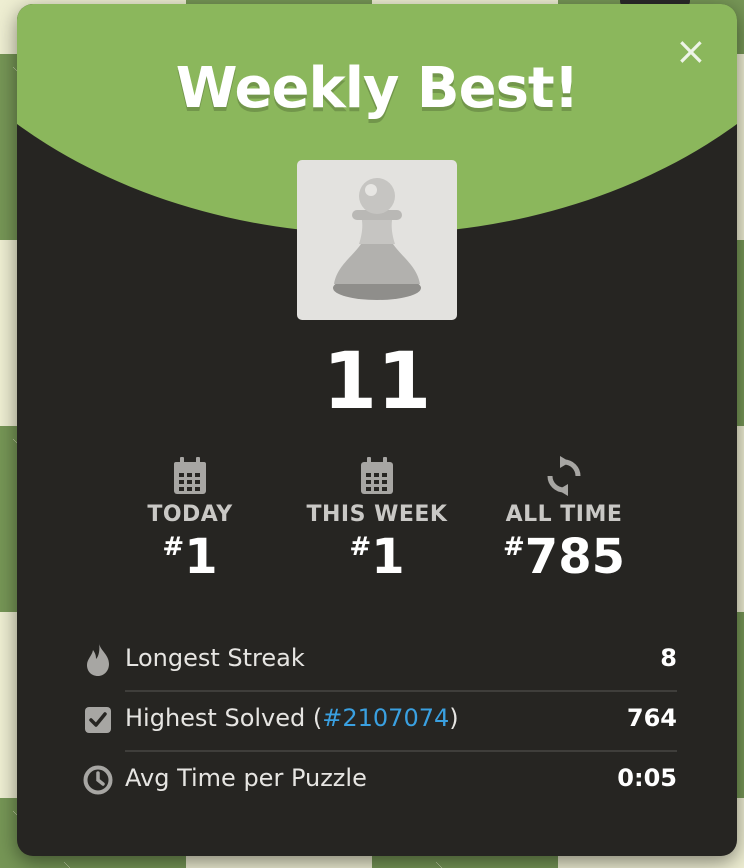 This screenshot has height=868, width=744. I want to click on stat-value: 764, so click(651, 718).